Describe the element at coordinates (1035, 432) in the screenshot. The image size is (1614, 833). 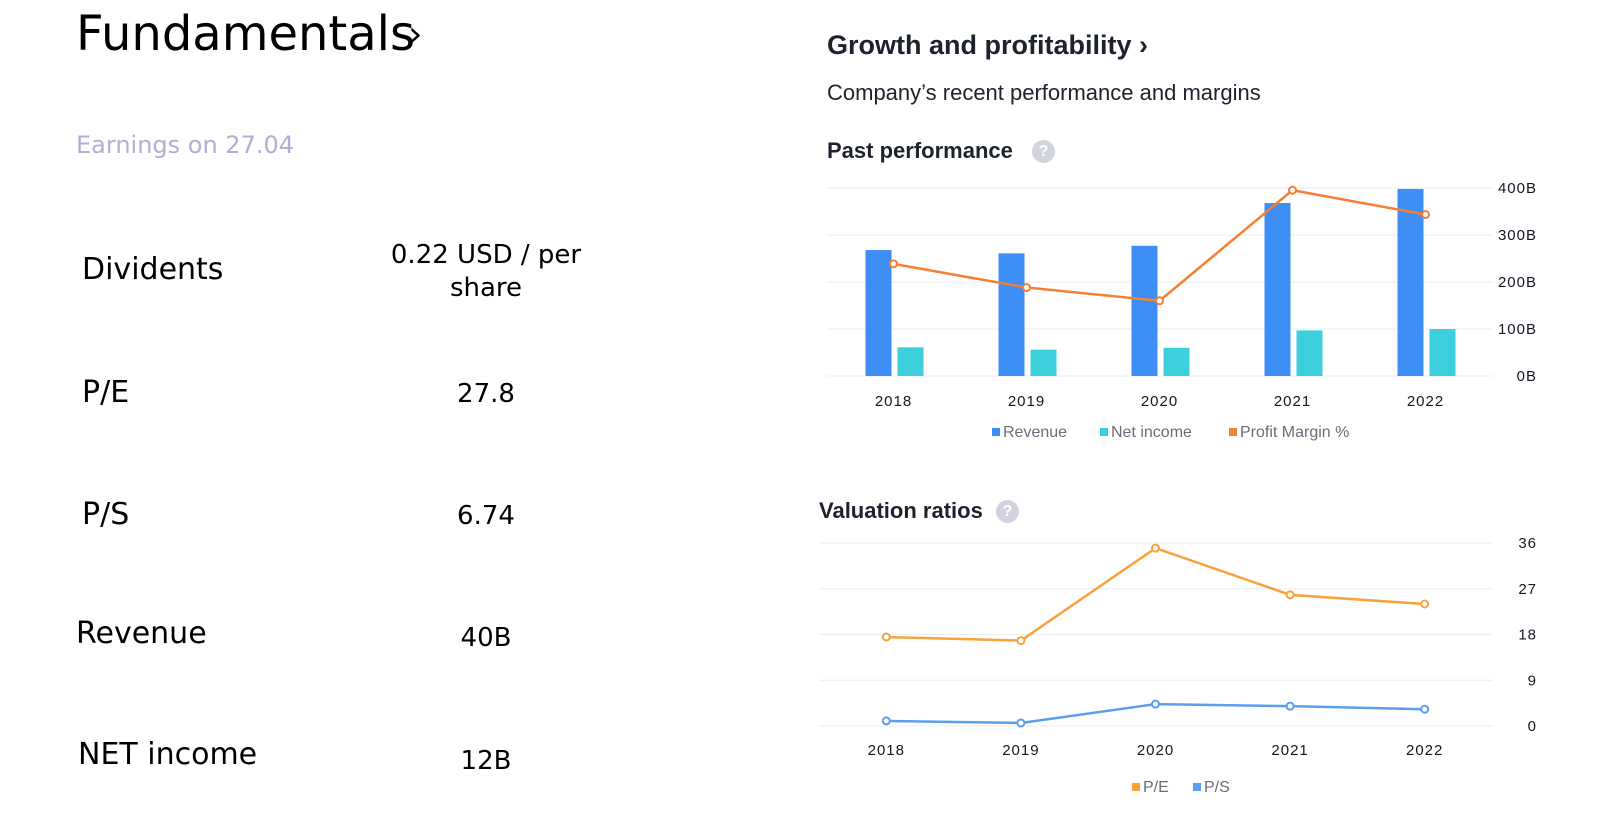
I see `legend-label: Revenue` at that location.